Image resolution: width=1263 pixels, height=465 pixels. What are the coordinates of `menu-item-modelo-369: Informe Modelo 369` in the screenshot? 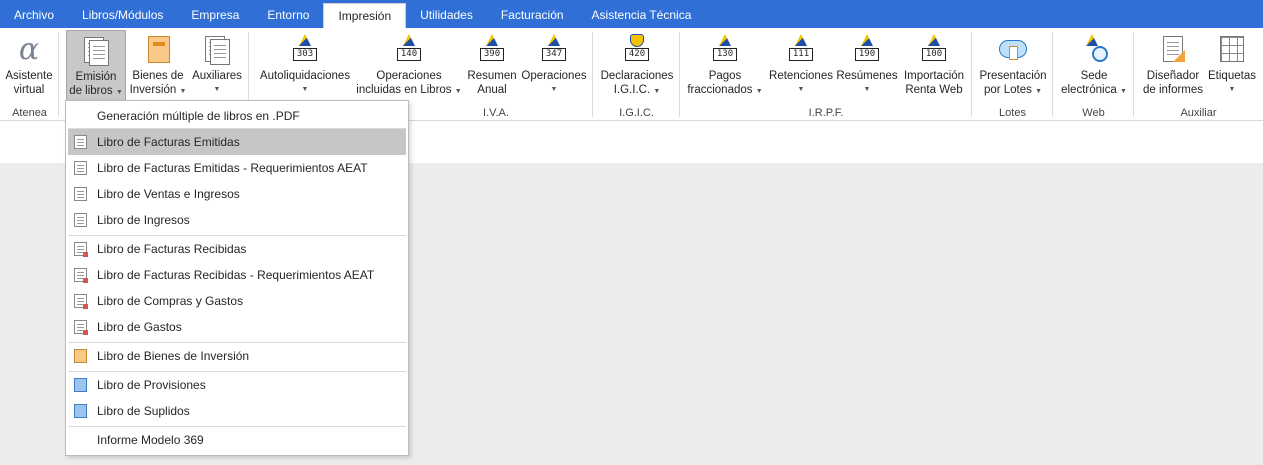 It's located at (237, 440).